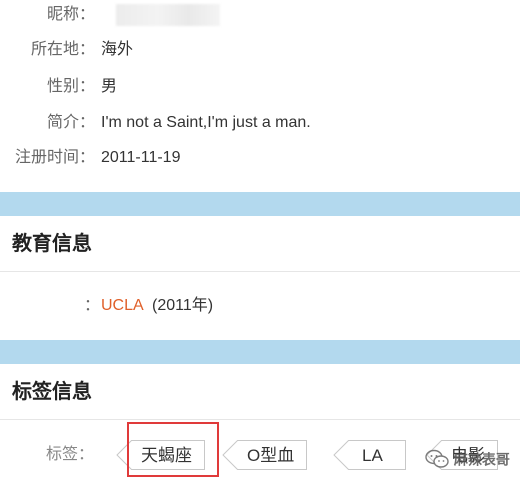 Image resolution: width=520 pixels, height=485 pixels. Describe the element at coordinates (260, 392) in the screenshot. I see `tags-header: 标签信息` at that location.